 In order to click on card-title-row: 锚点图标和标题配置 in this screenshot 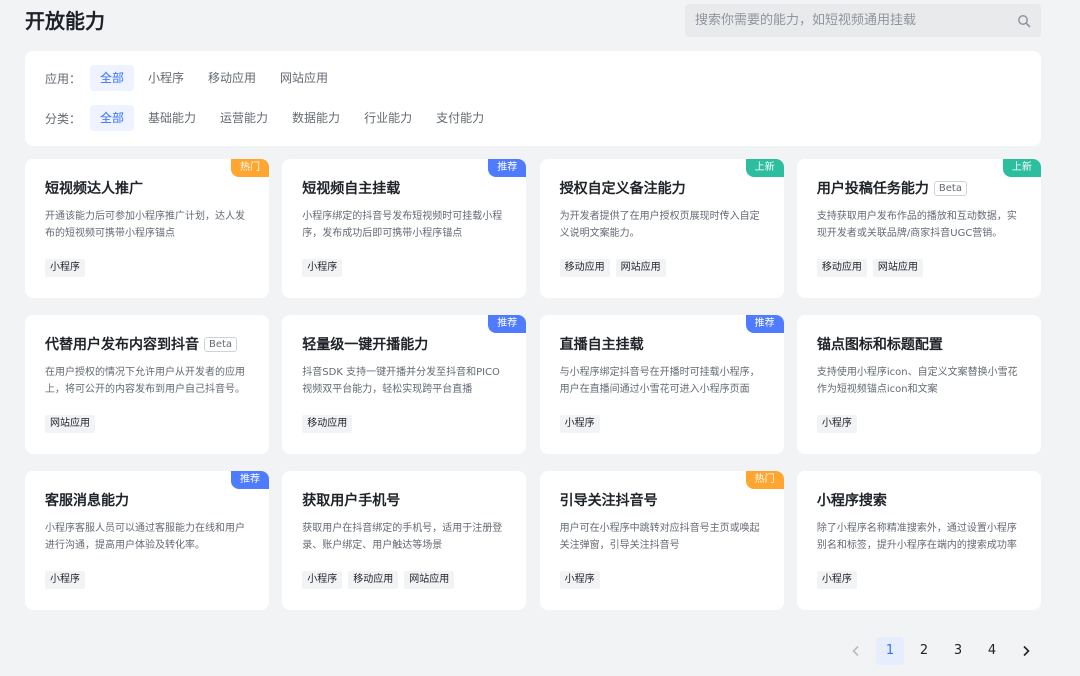, I will do `click(919, 344)`.